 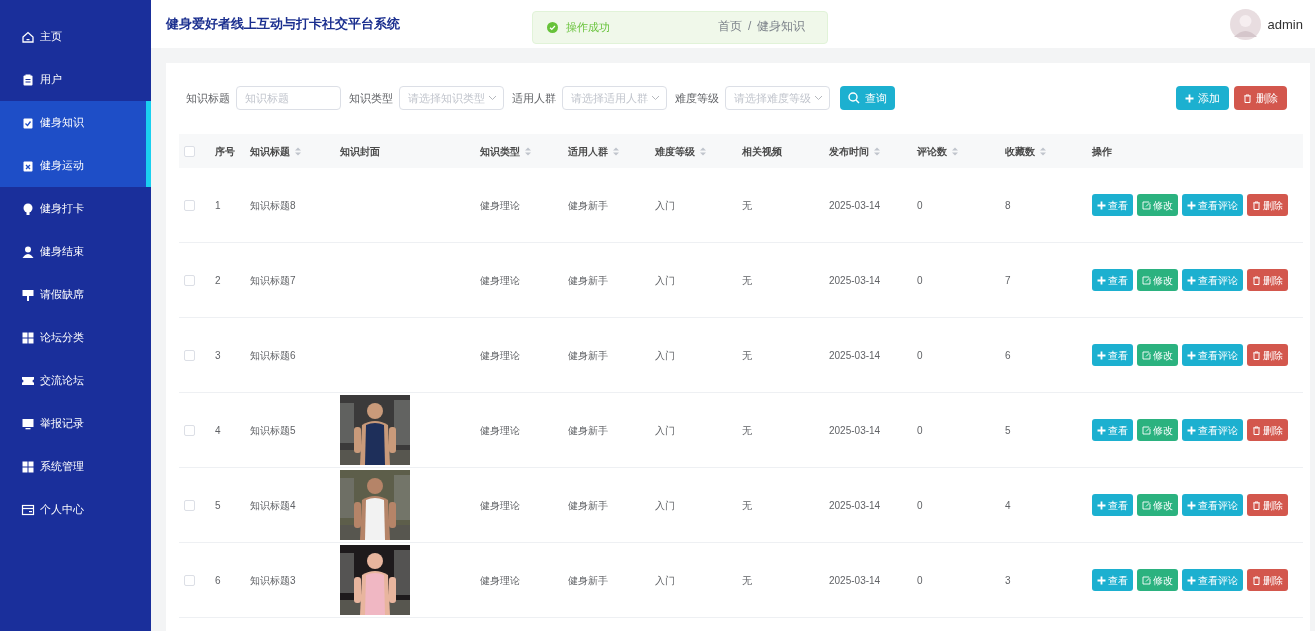 What do you see at coordinates (1202, 98) in the screenshot?
I see `add-button: 添加` at bounding box center [1202, 98].